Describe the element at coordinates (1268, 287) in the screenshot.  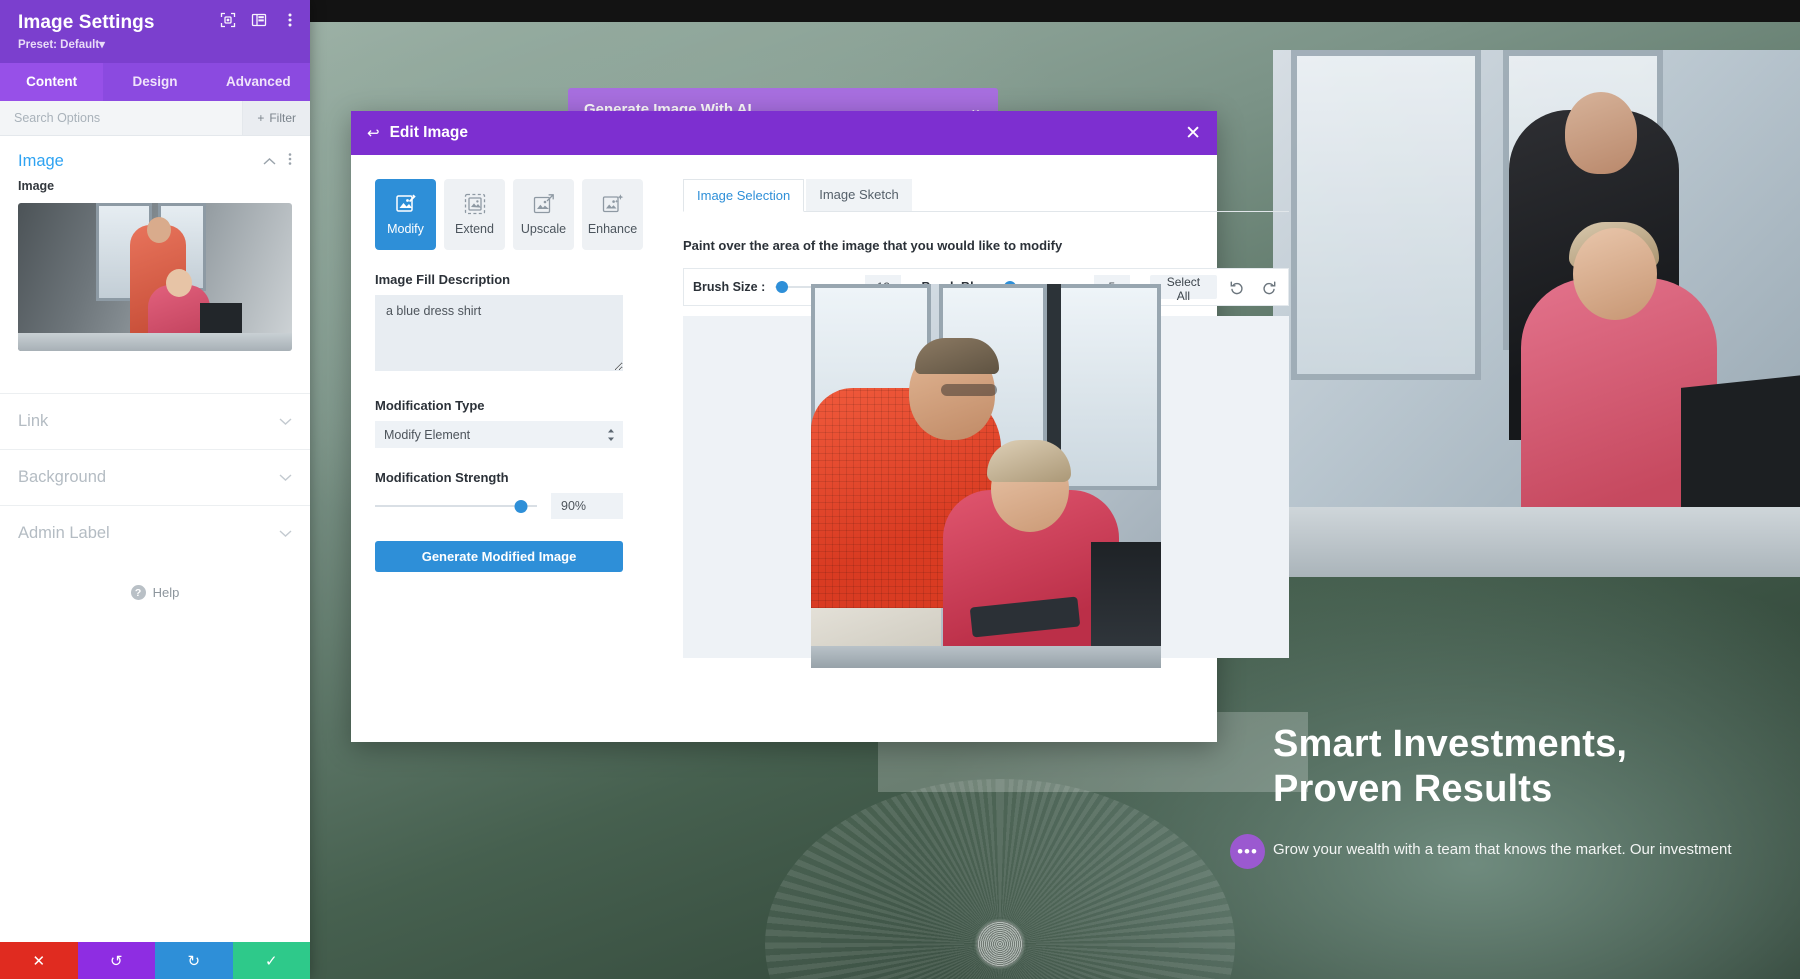
I see `redo-icon` at that location.